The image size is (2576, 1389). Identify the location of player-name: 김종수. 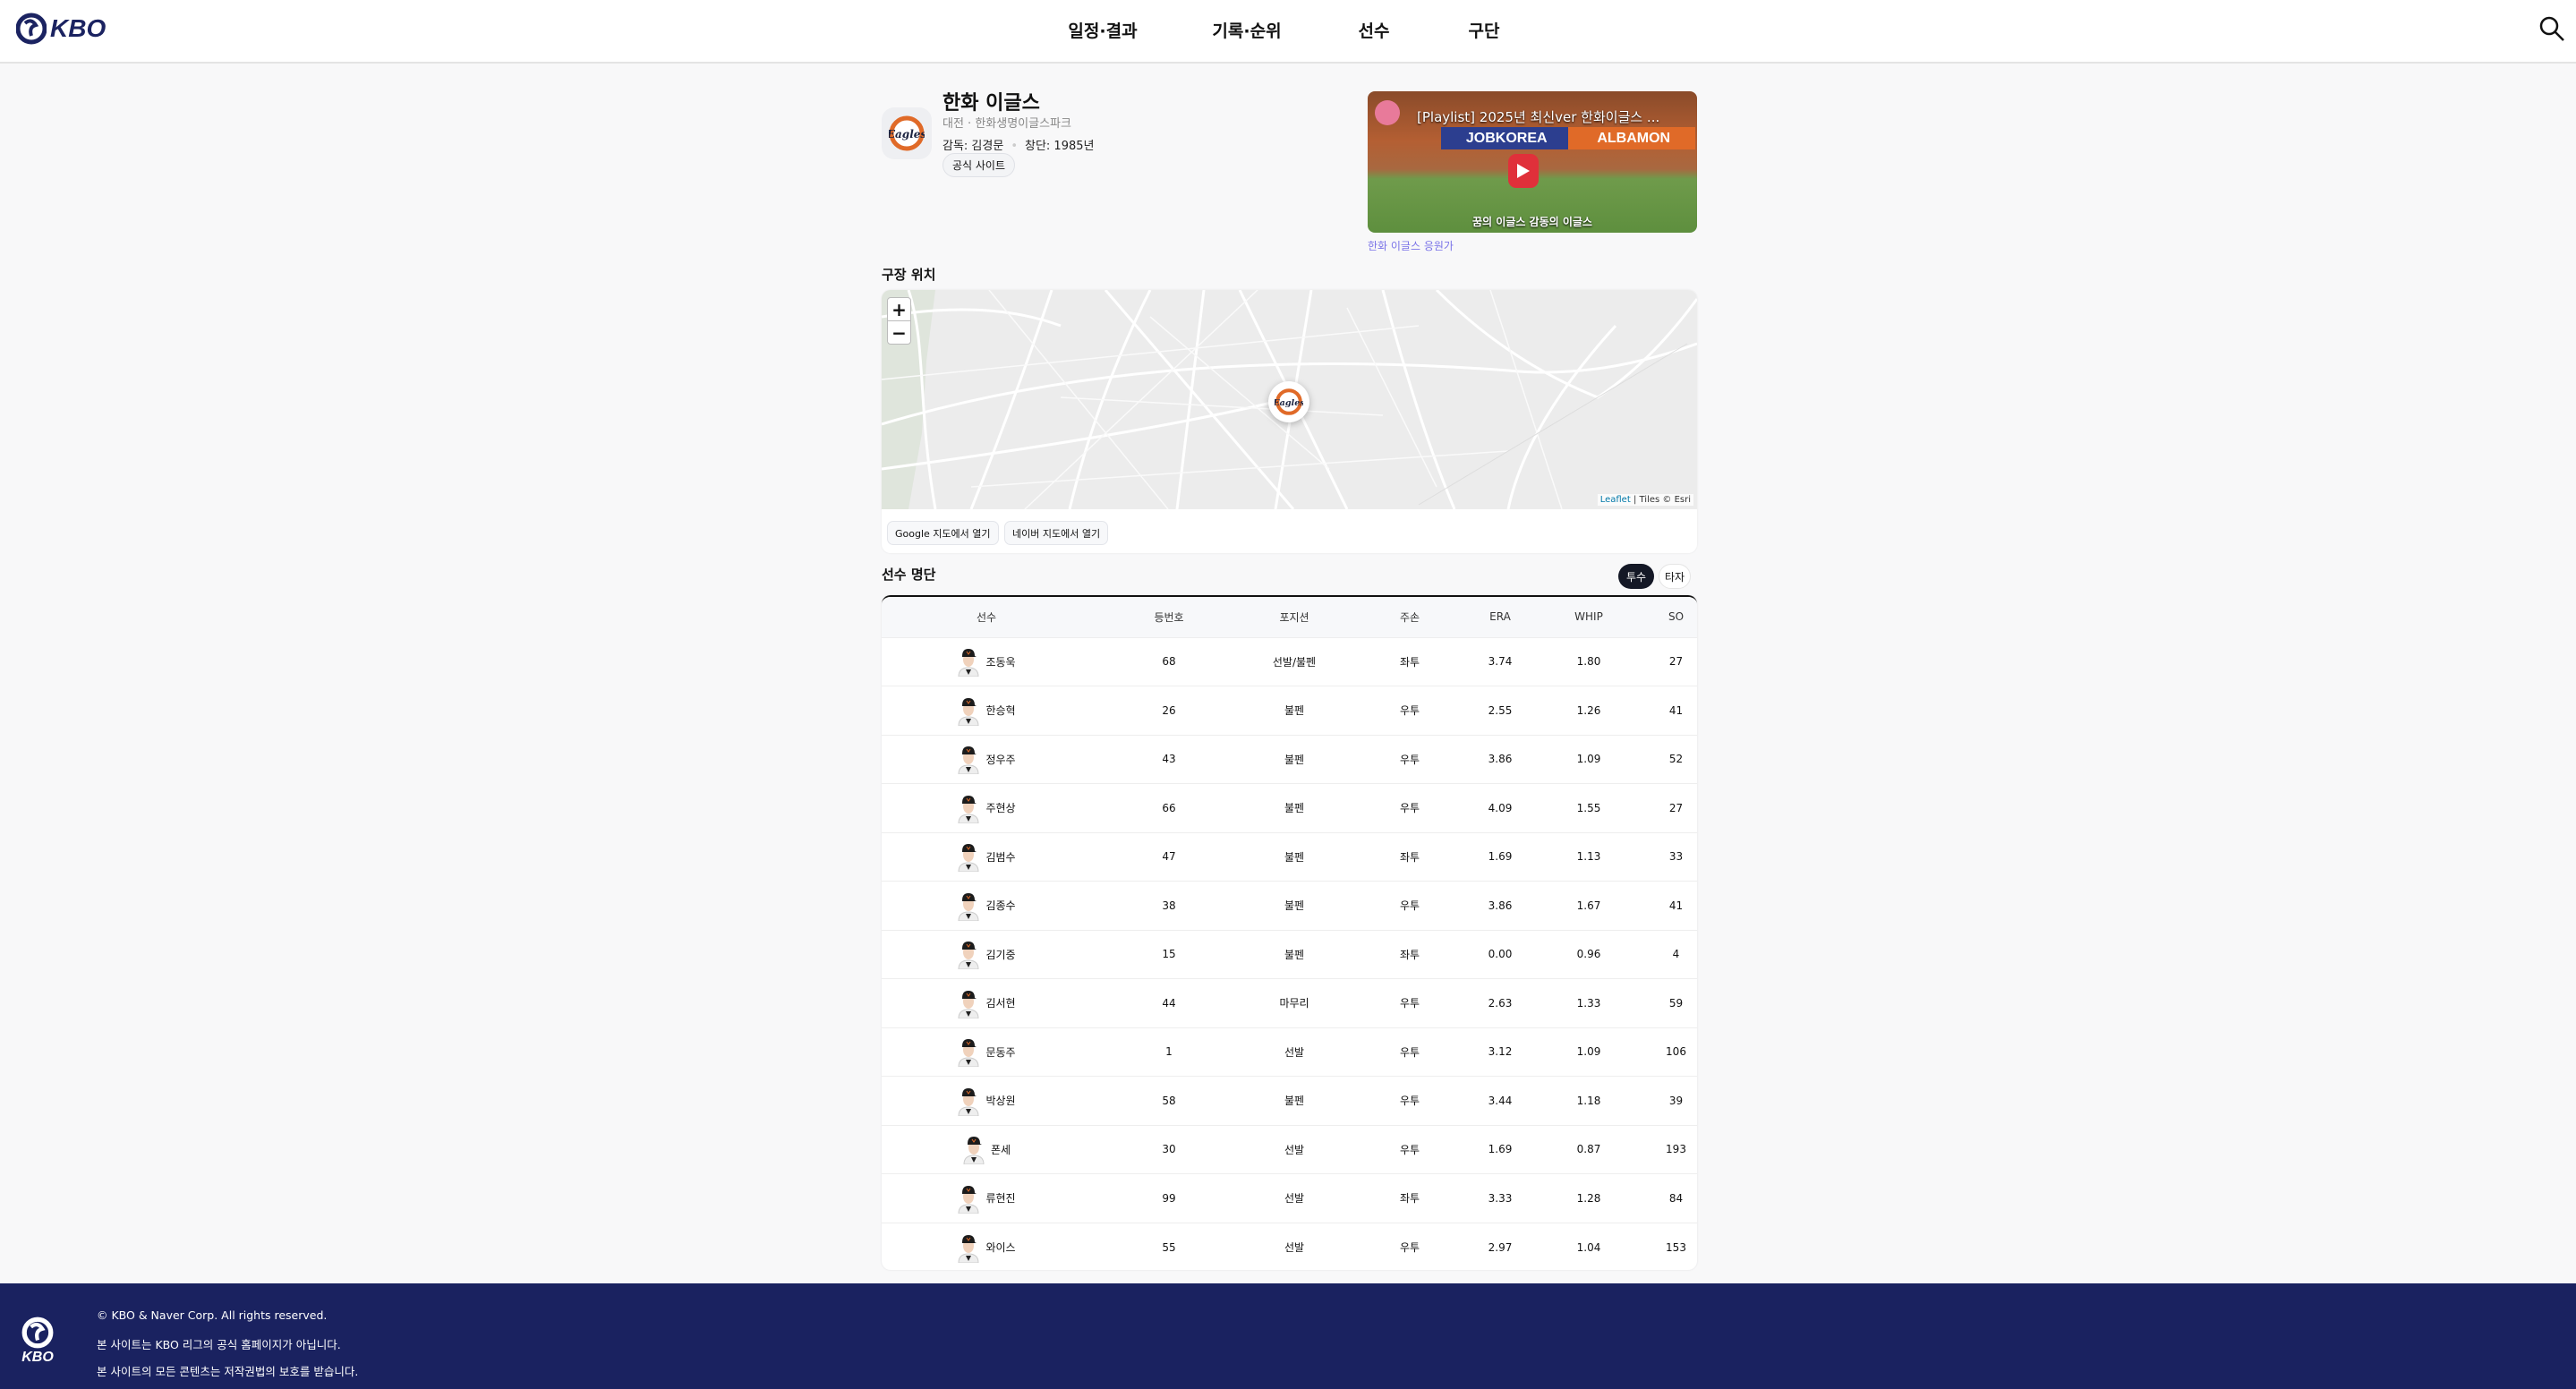
(1000, 906).